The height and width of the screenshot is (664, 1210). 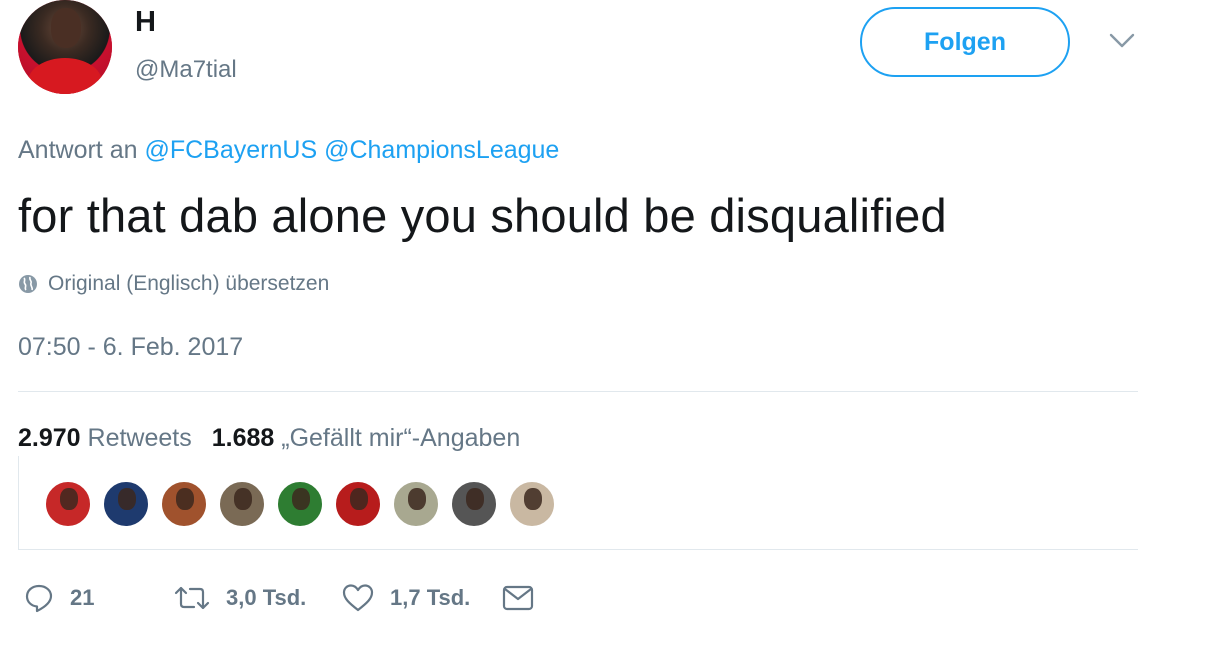 I want to click on mention-link-championsleague: @ChampionsLeague, so click(x=441, y=150).